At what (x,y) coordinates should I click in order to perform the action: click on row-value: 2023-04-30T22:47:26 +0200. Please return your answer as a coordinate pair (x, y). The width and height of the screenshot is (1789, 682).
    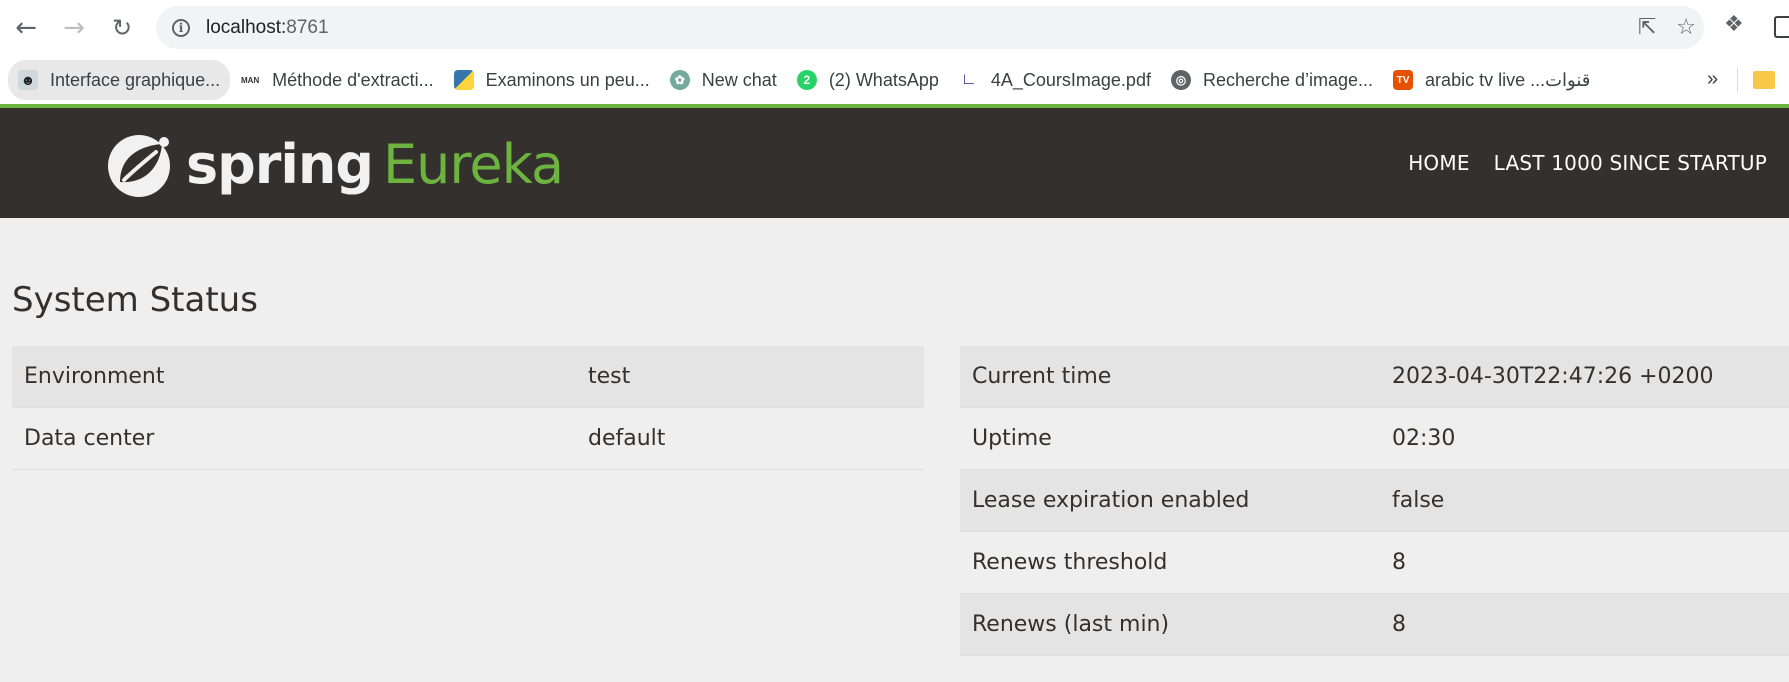
    Looking at the image, I should click on (1584, 377).